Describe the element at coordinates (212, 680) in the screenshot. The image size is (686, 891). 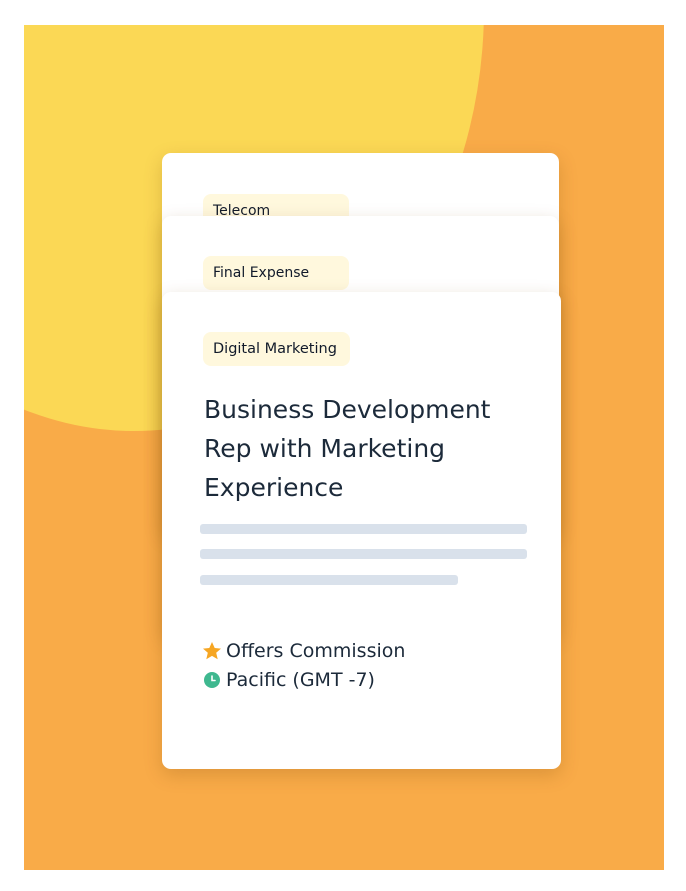
I see `clock-icon` at that location.